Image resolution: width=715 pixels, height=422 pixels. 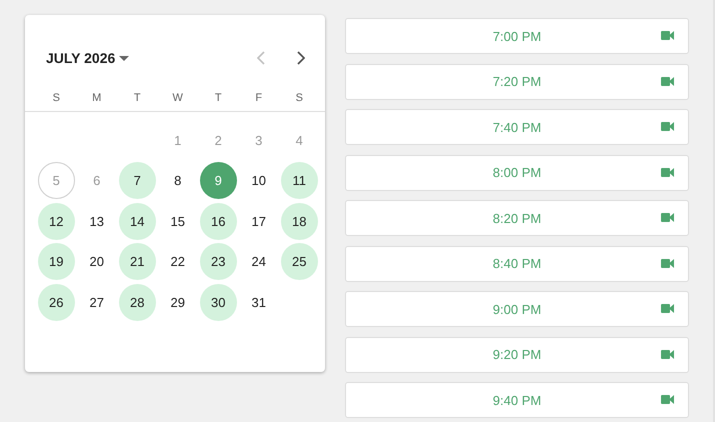 I want to click on calendar-day: 17, so click(x=259, y=221).